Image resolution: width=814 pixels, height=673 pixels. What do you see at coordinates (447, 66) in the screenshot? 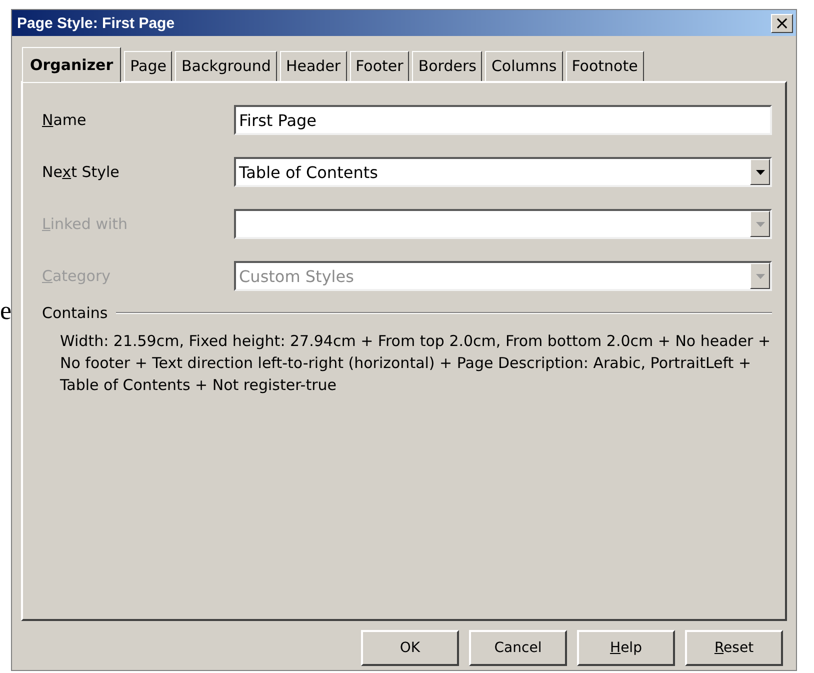
I see `tab: Borders` at bounding box center [447, 66].